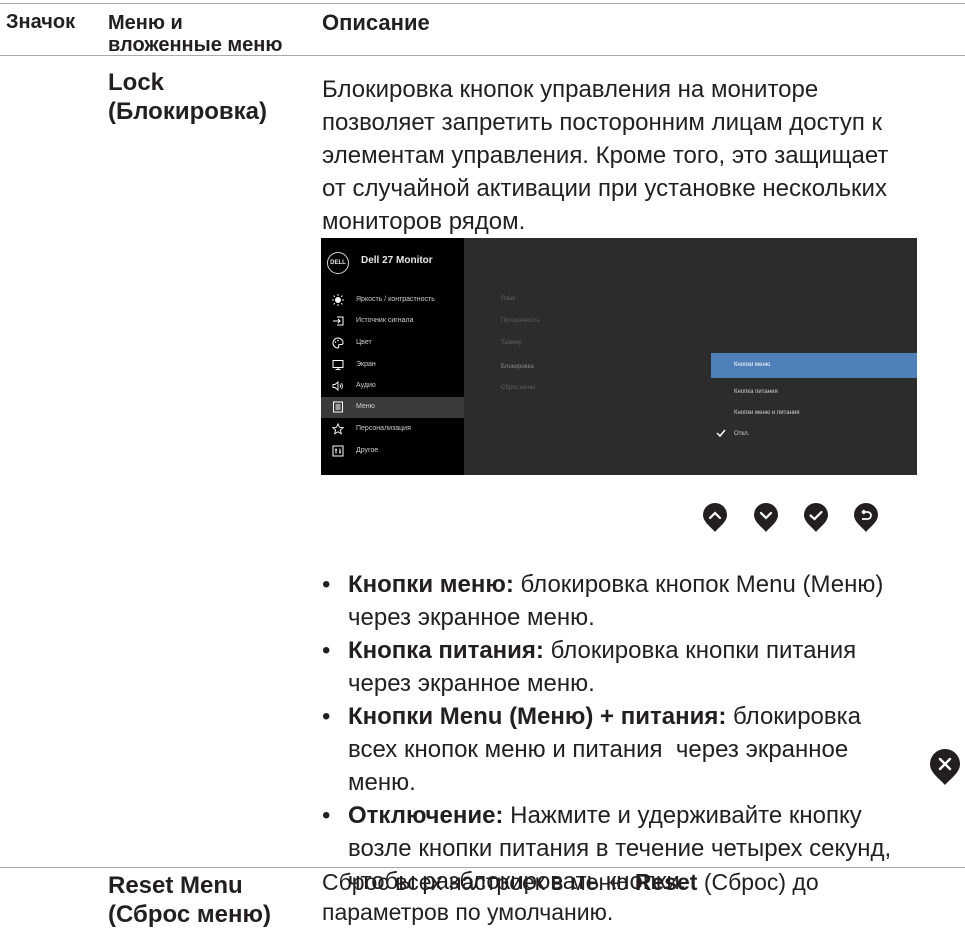 Image resolution: width=965 pixels, height=929 pixels. I want to click on osd-item-other: Другое, so click(392, 451).